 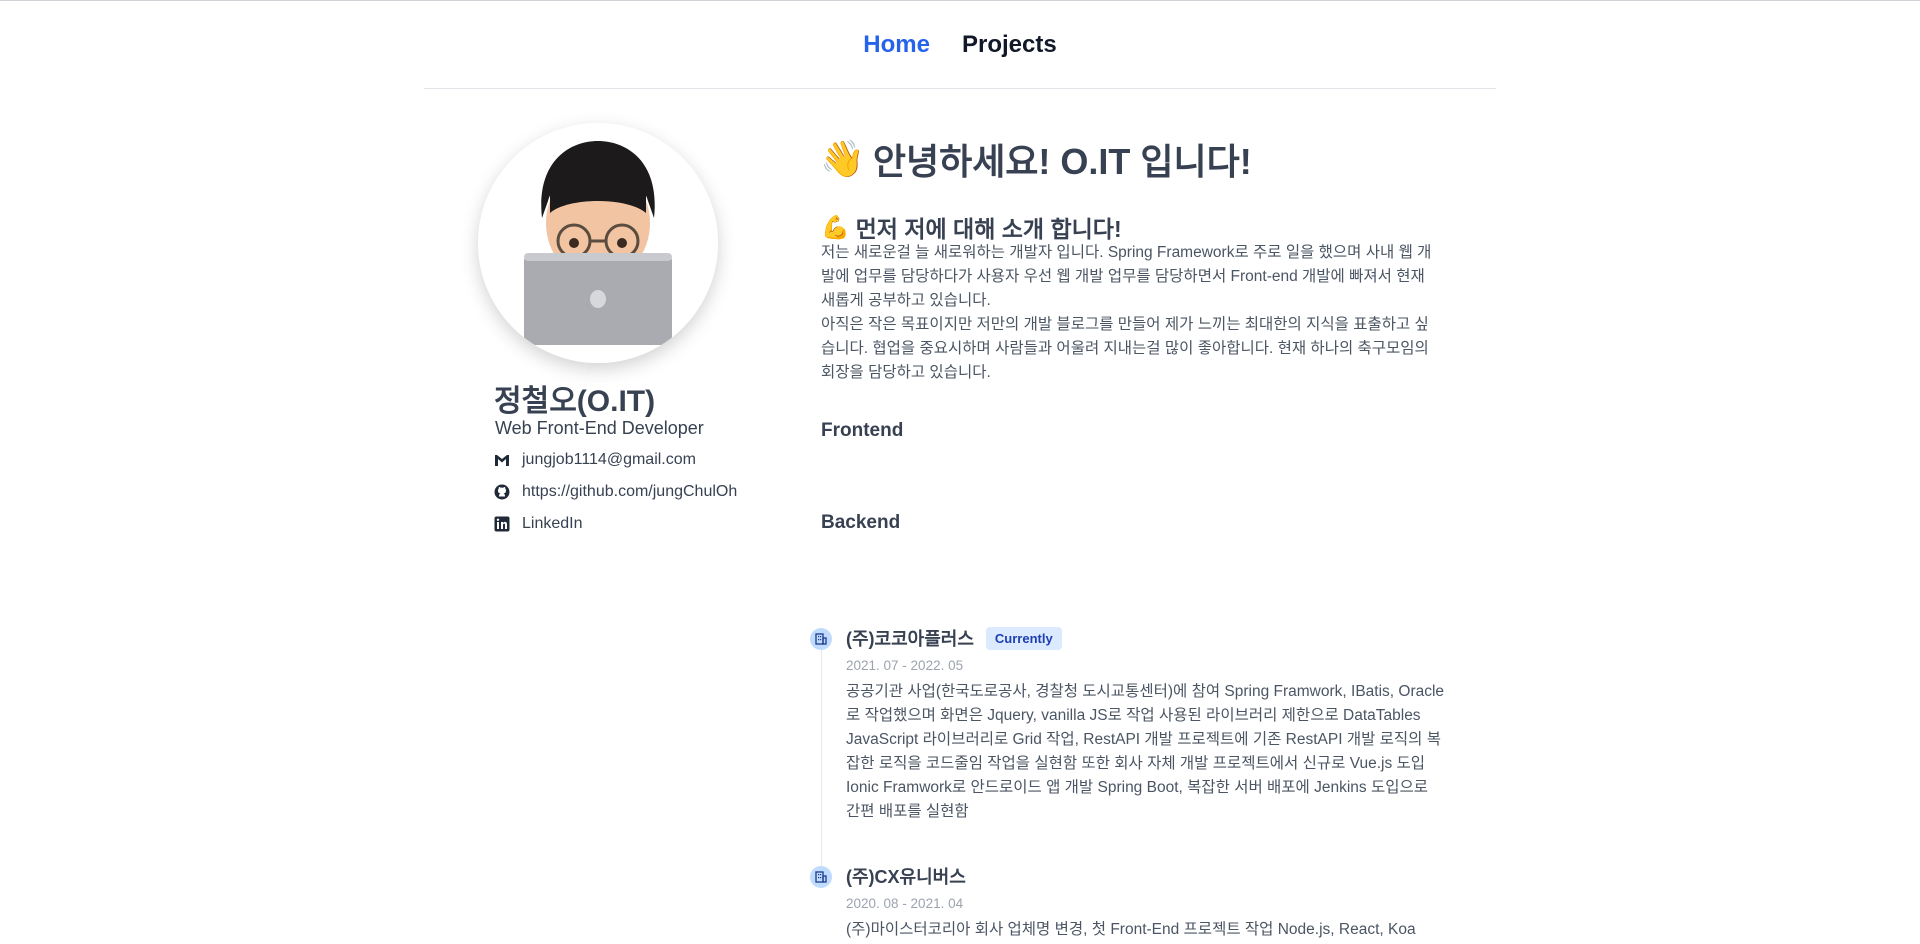 What do you see at coordinates (575, 401) in the screenshot?
I see `profile-name: 정철오(O.IT)` at bounding box center [575, 401].